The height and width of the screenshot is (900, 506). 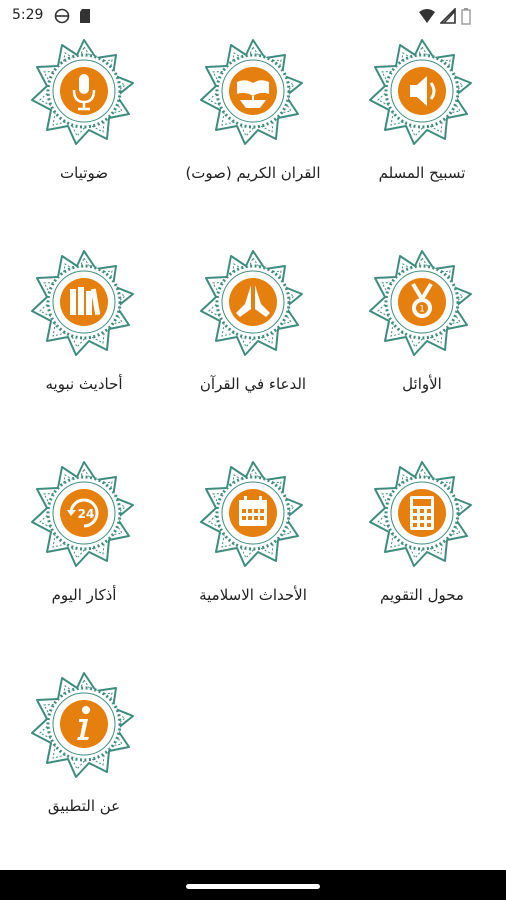 I want to click on battery-icon, so click(x=466, y=16).